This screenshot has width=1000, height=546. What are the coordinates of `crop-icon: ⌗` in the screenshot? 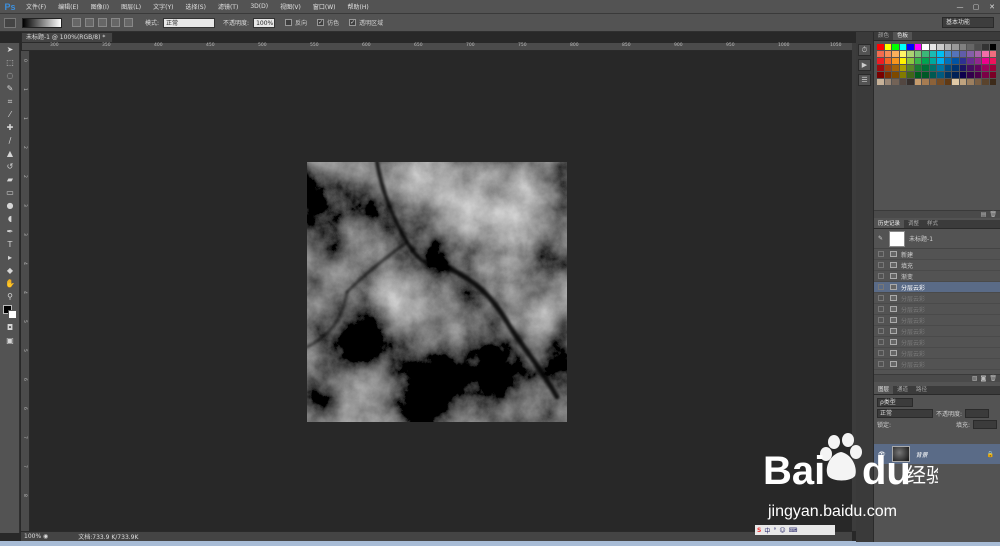 It's located at (10, 101).